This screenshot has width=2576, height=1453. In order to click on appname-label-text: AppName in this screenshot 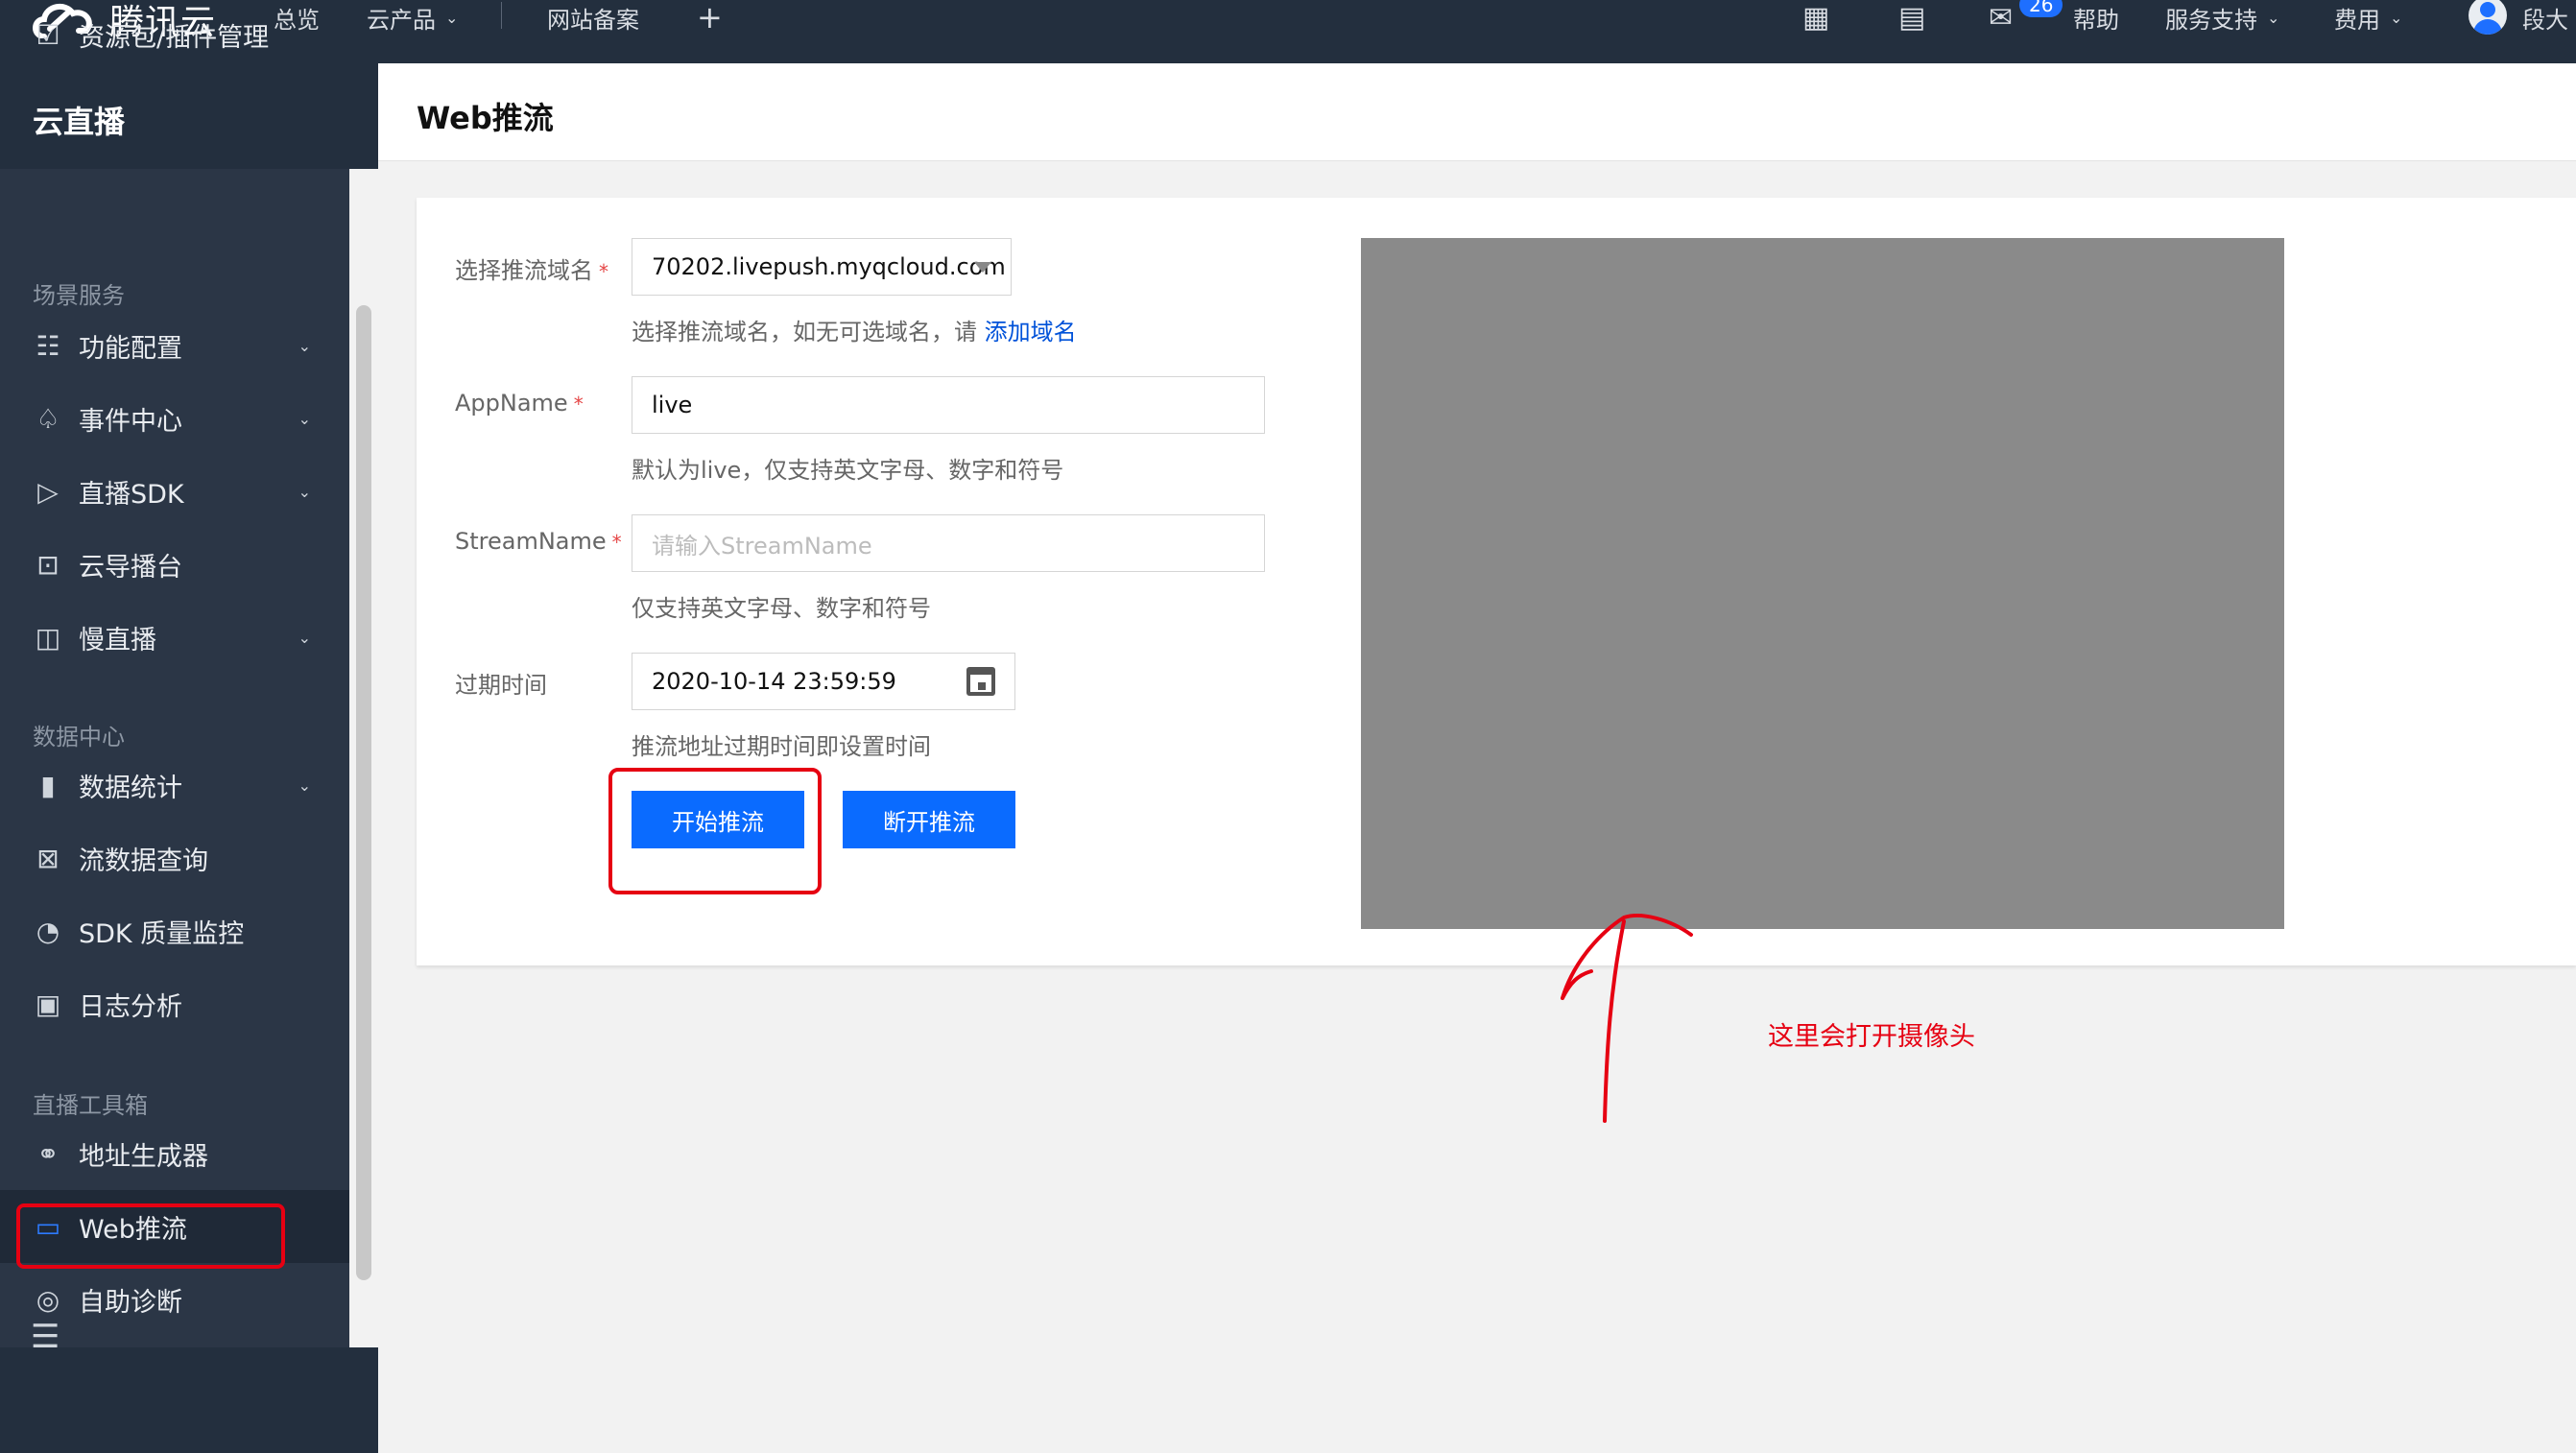, I will do `click(512, 403)`.